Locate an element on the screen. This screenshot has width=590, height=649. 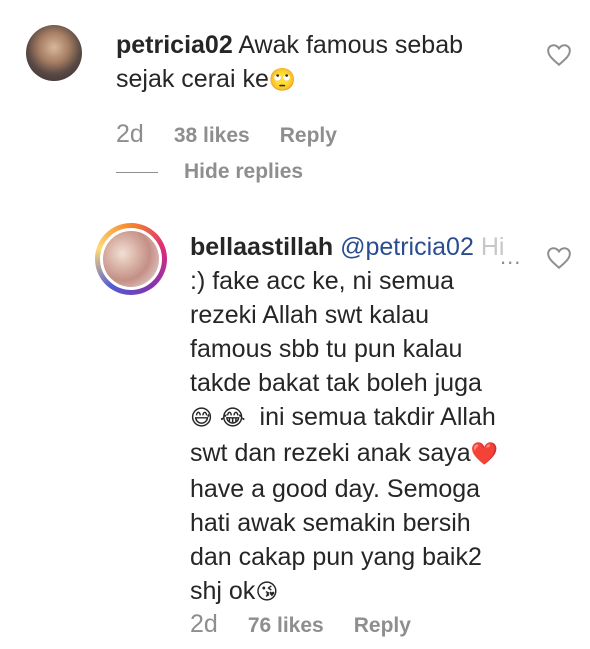
reply-line1: :) fake acc ke, ni semua is located at coordinates (322, 281).